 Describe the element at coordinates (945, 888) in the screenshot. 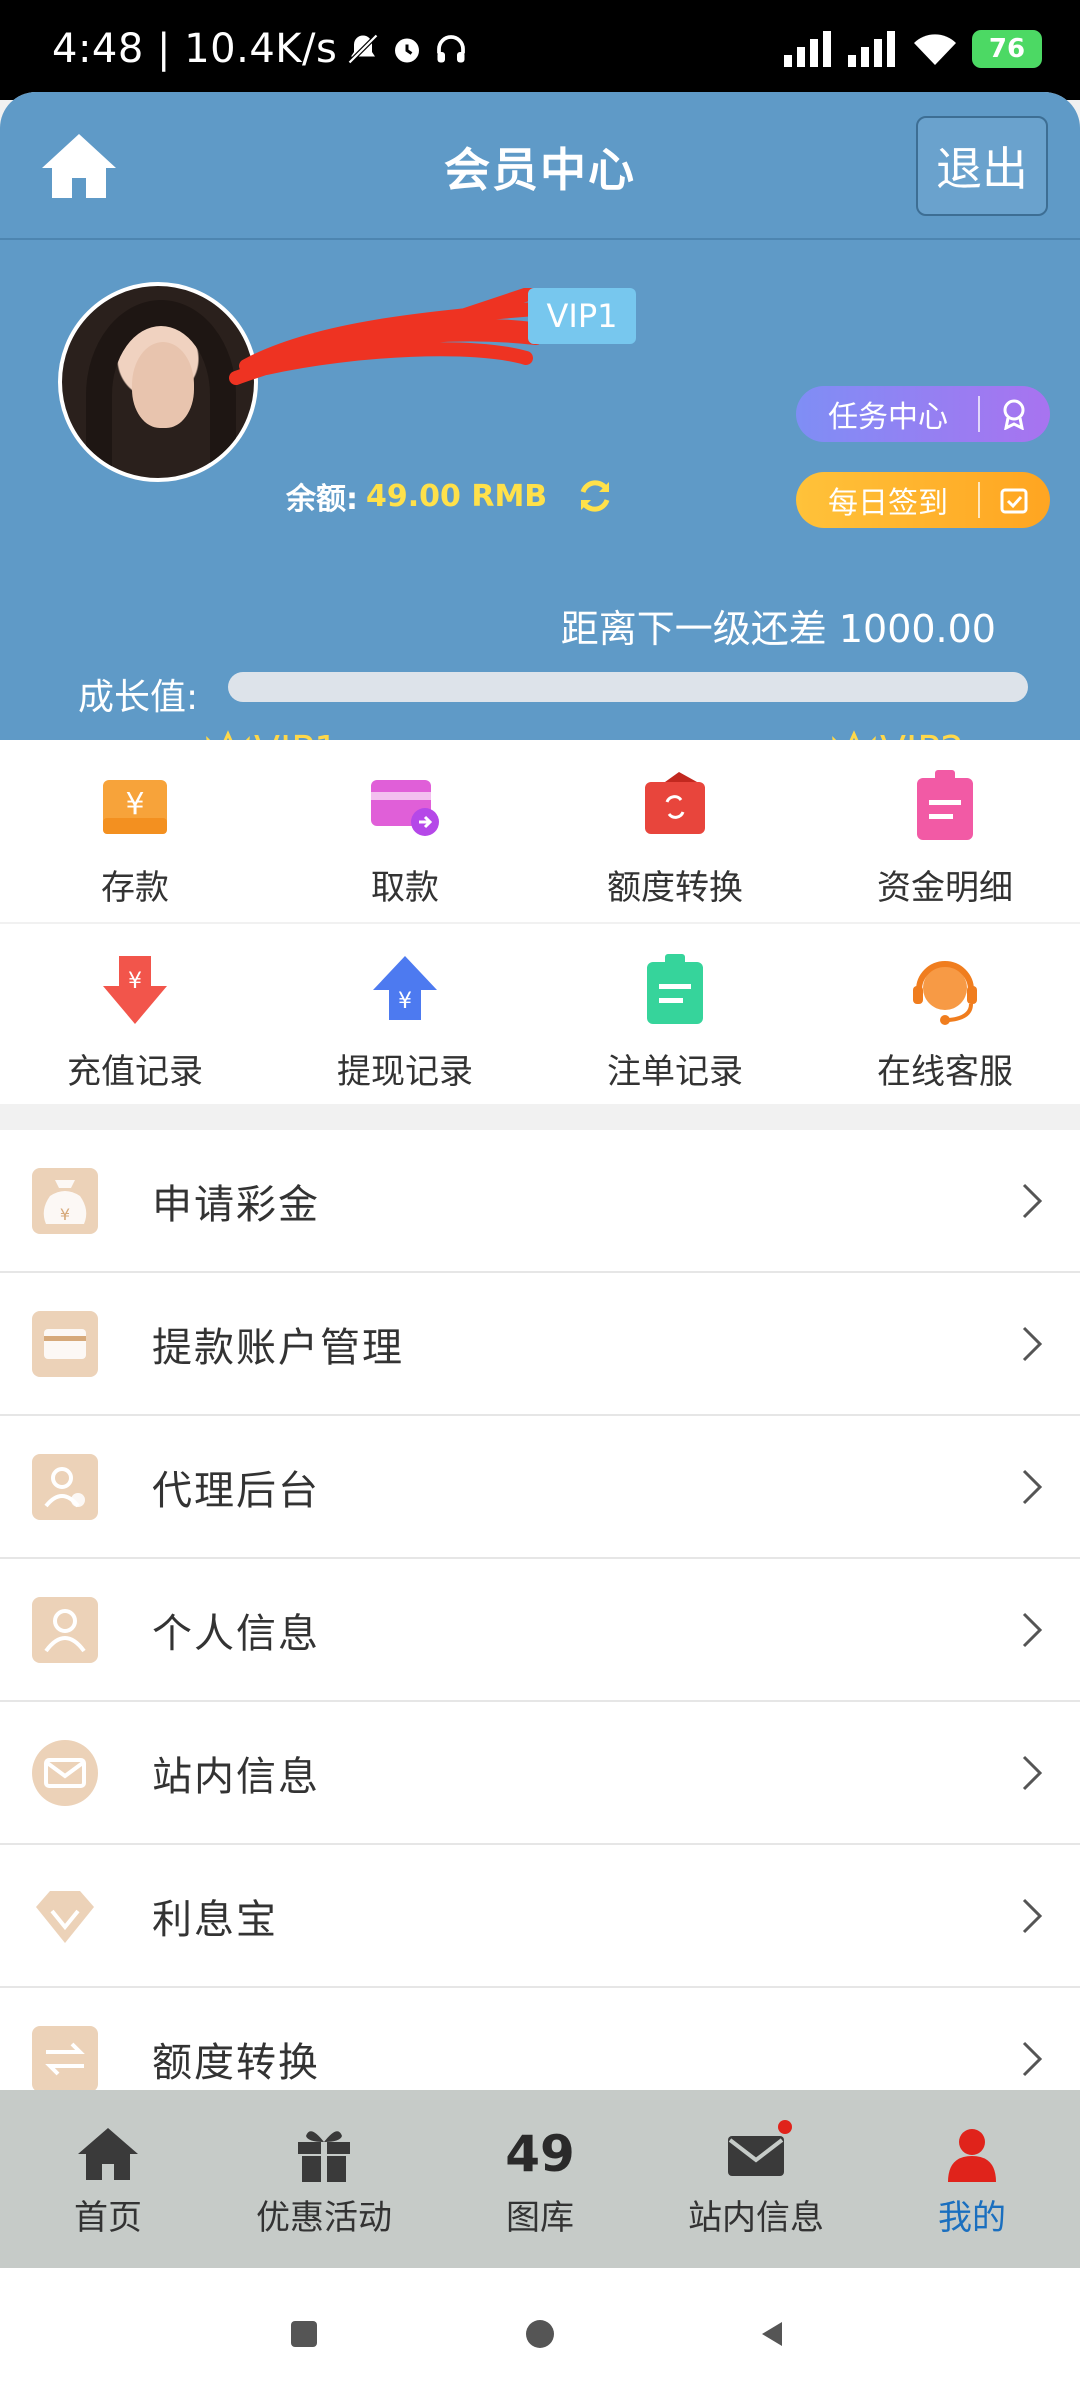

I see `fund-details-label: 资金明细` at that location.